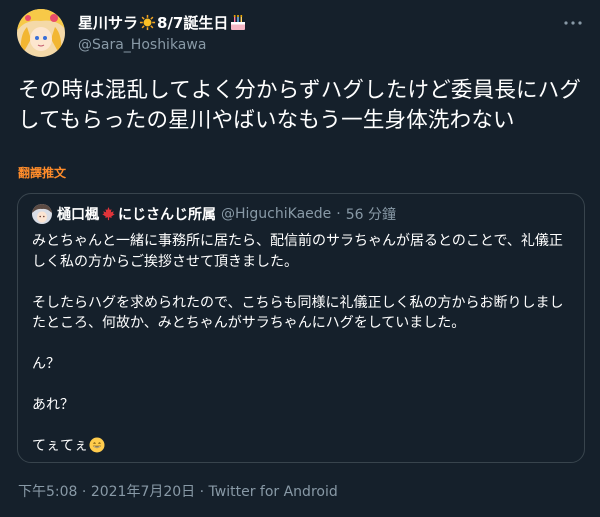  What do you see at coordinates (42, 214) in the screenshot?
I see `quoted-author-avatar` at bounding box center [42, 214].